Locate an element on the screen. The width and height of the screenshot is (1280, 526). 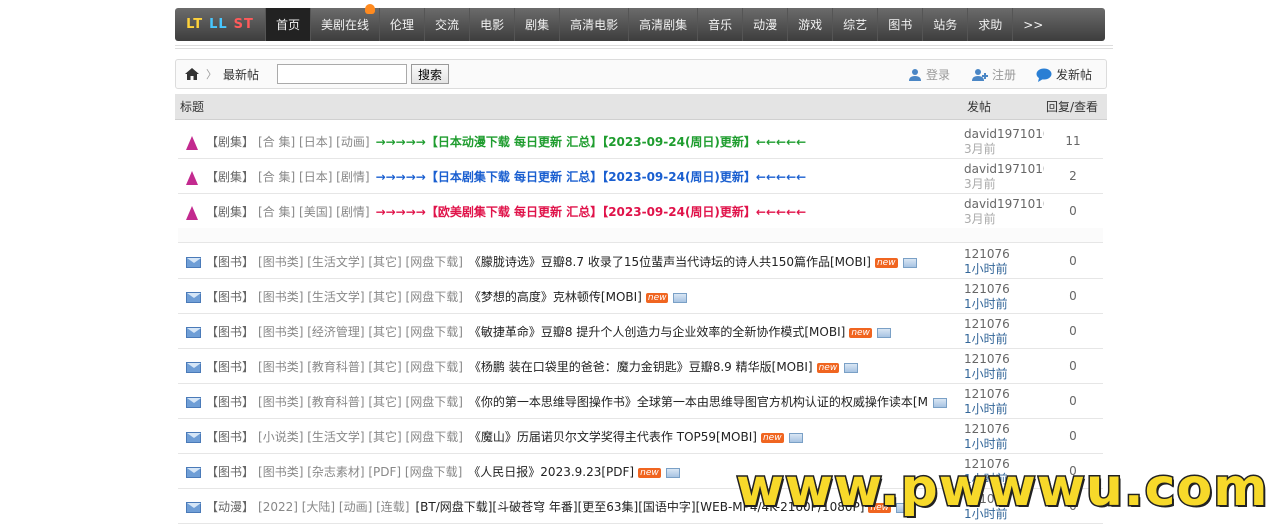
nav-item-label: 图书 is located at coordinates (900, 25).